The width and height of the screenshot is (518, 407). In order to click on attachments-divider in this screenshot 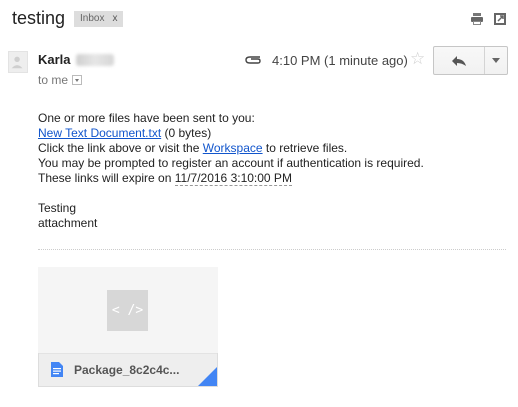, I will do `click(272, 249)`.